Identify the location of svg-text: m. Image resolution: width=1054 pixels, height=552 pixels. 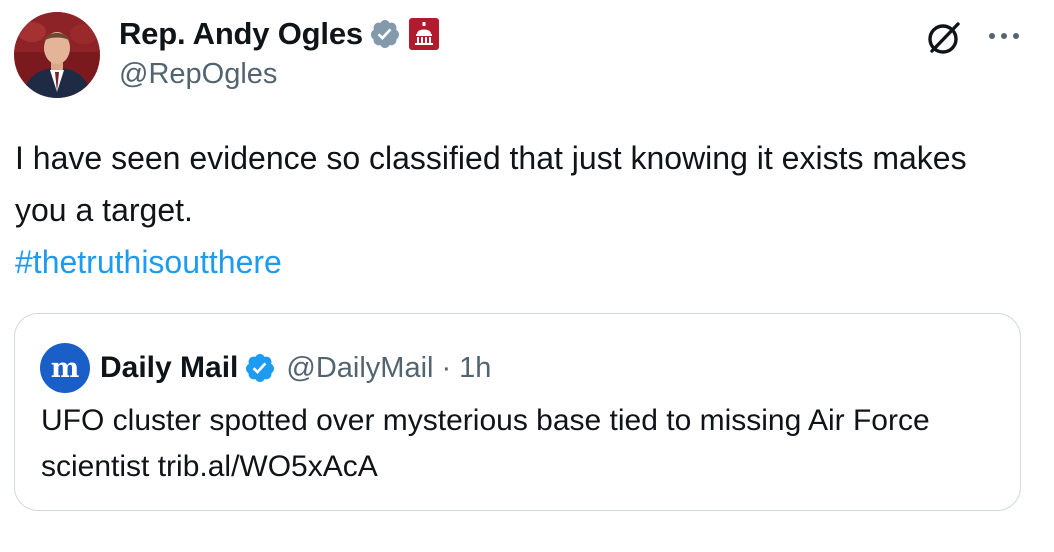
(65, 368).